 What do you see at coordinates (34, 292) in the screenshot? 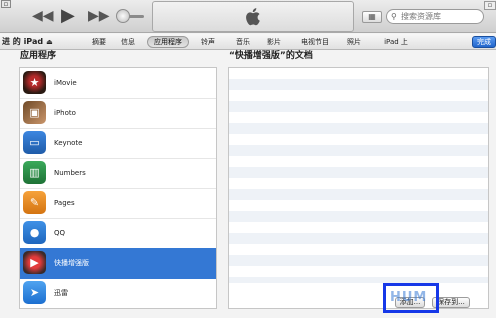
I see `xunlei-icon: ➤` at bounding box center [34, 292].